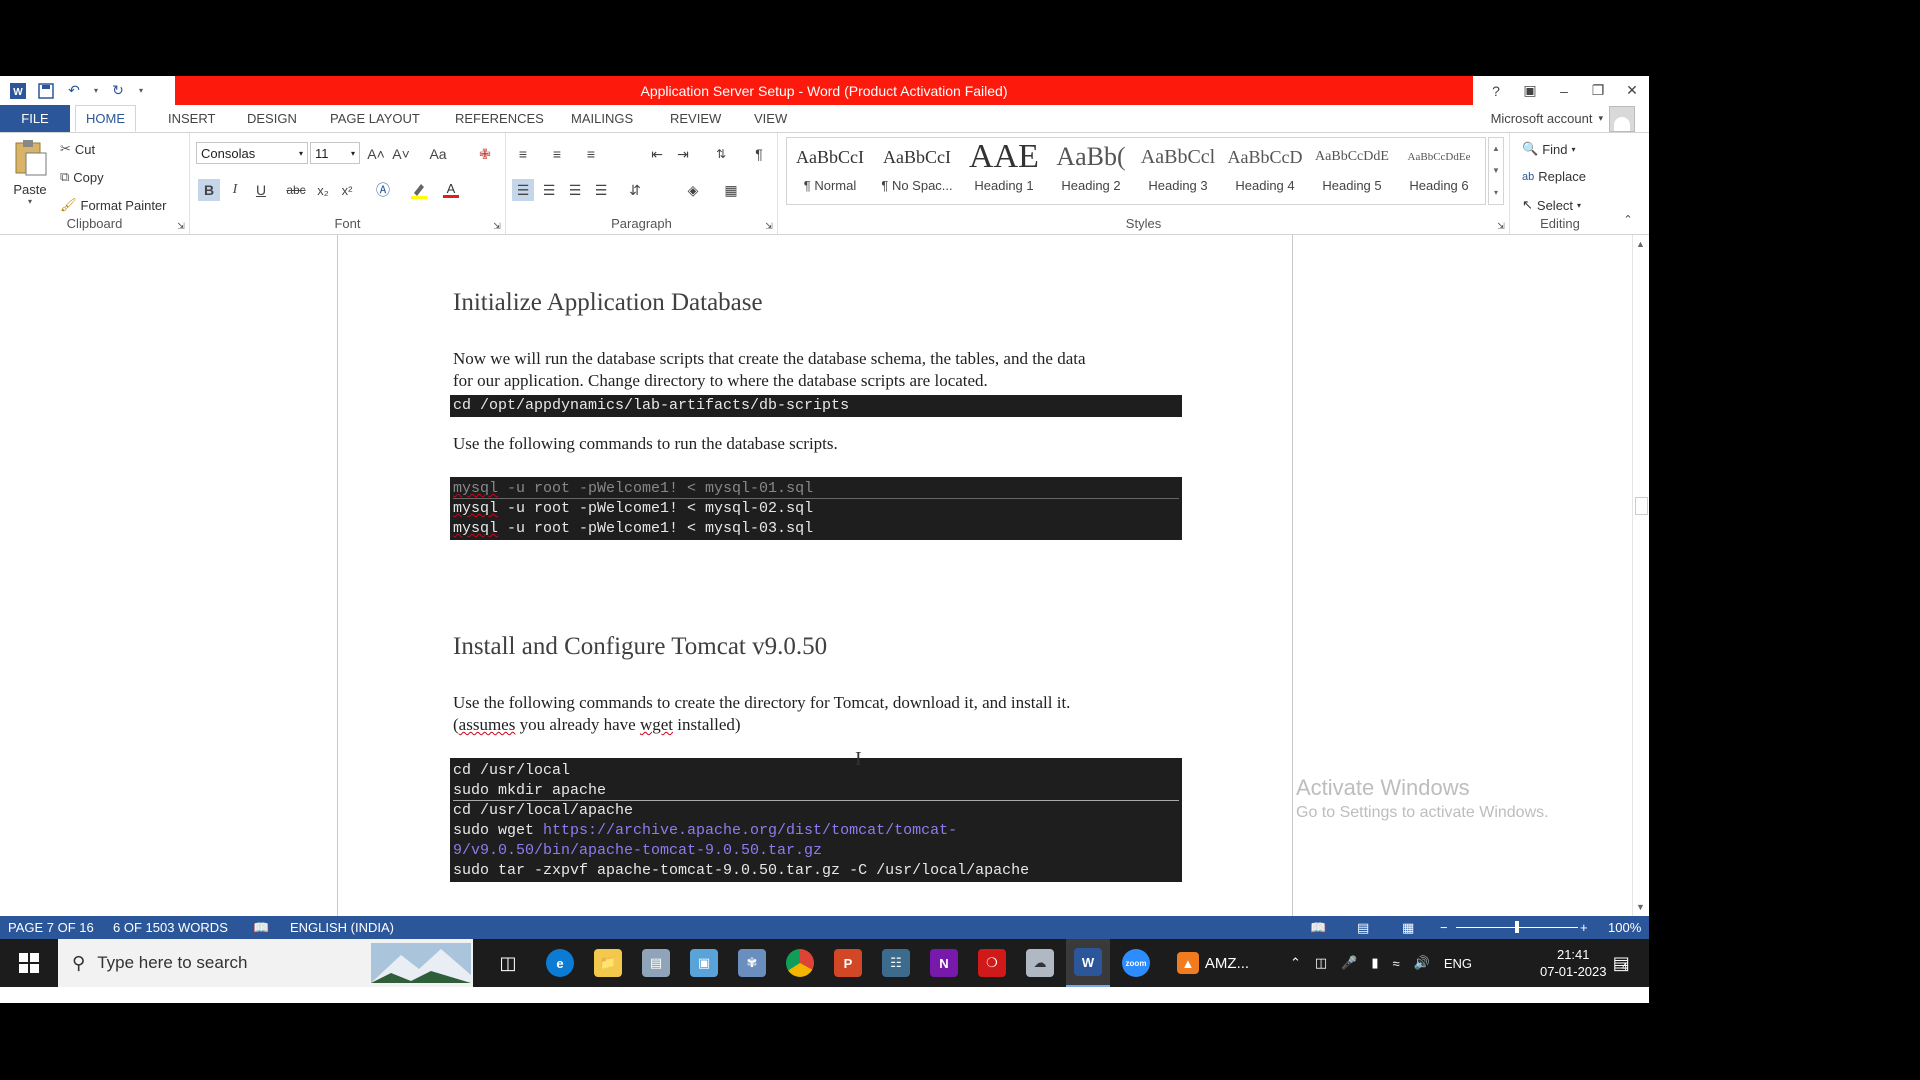 The image size is (1920, 1080). I want to click on zoom-slider-thumb, so click(1517, 927).